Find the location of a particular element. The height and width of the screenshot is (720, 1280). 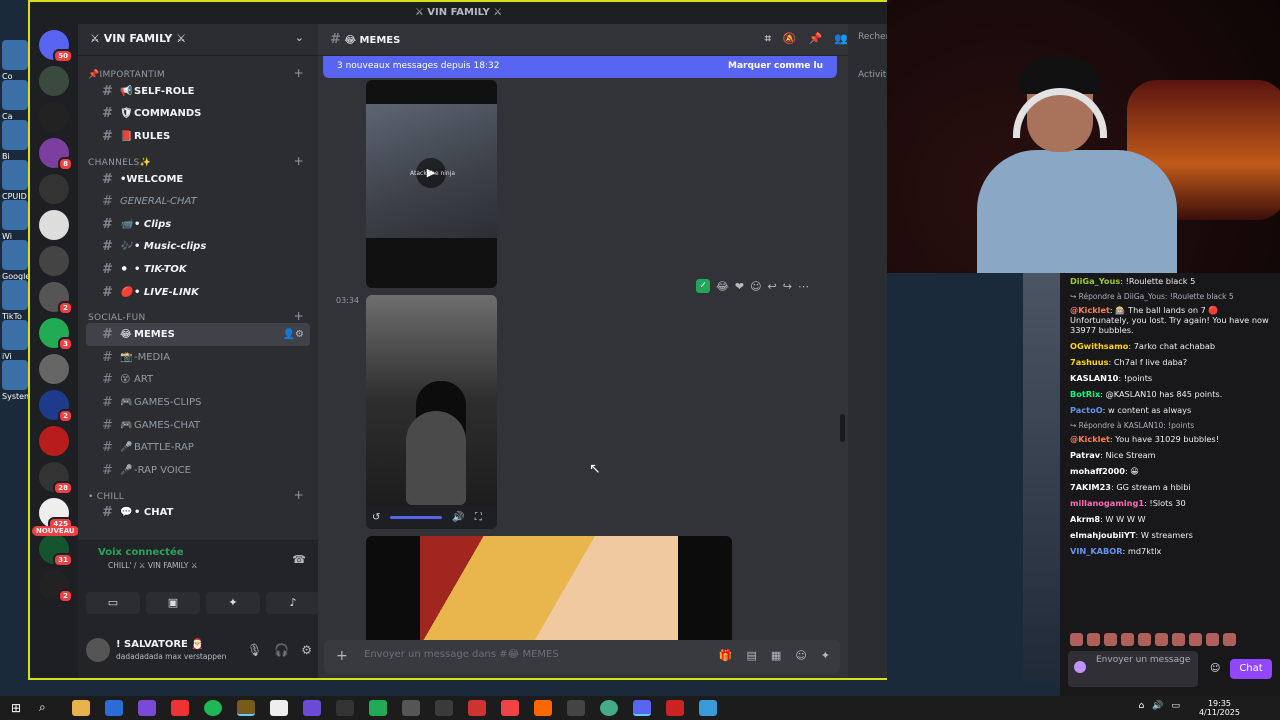

image-attachment is located at coordinates (549, 588).